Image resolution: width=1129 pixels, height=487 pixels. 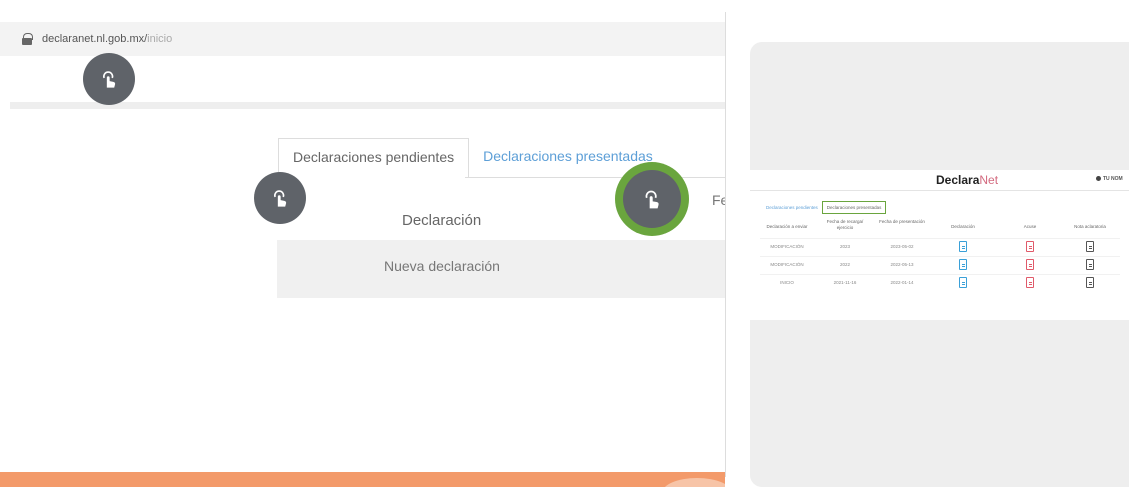 I want to click on cell-ejercicio: 2021-11-16, so click(x=845, y=282).